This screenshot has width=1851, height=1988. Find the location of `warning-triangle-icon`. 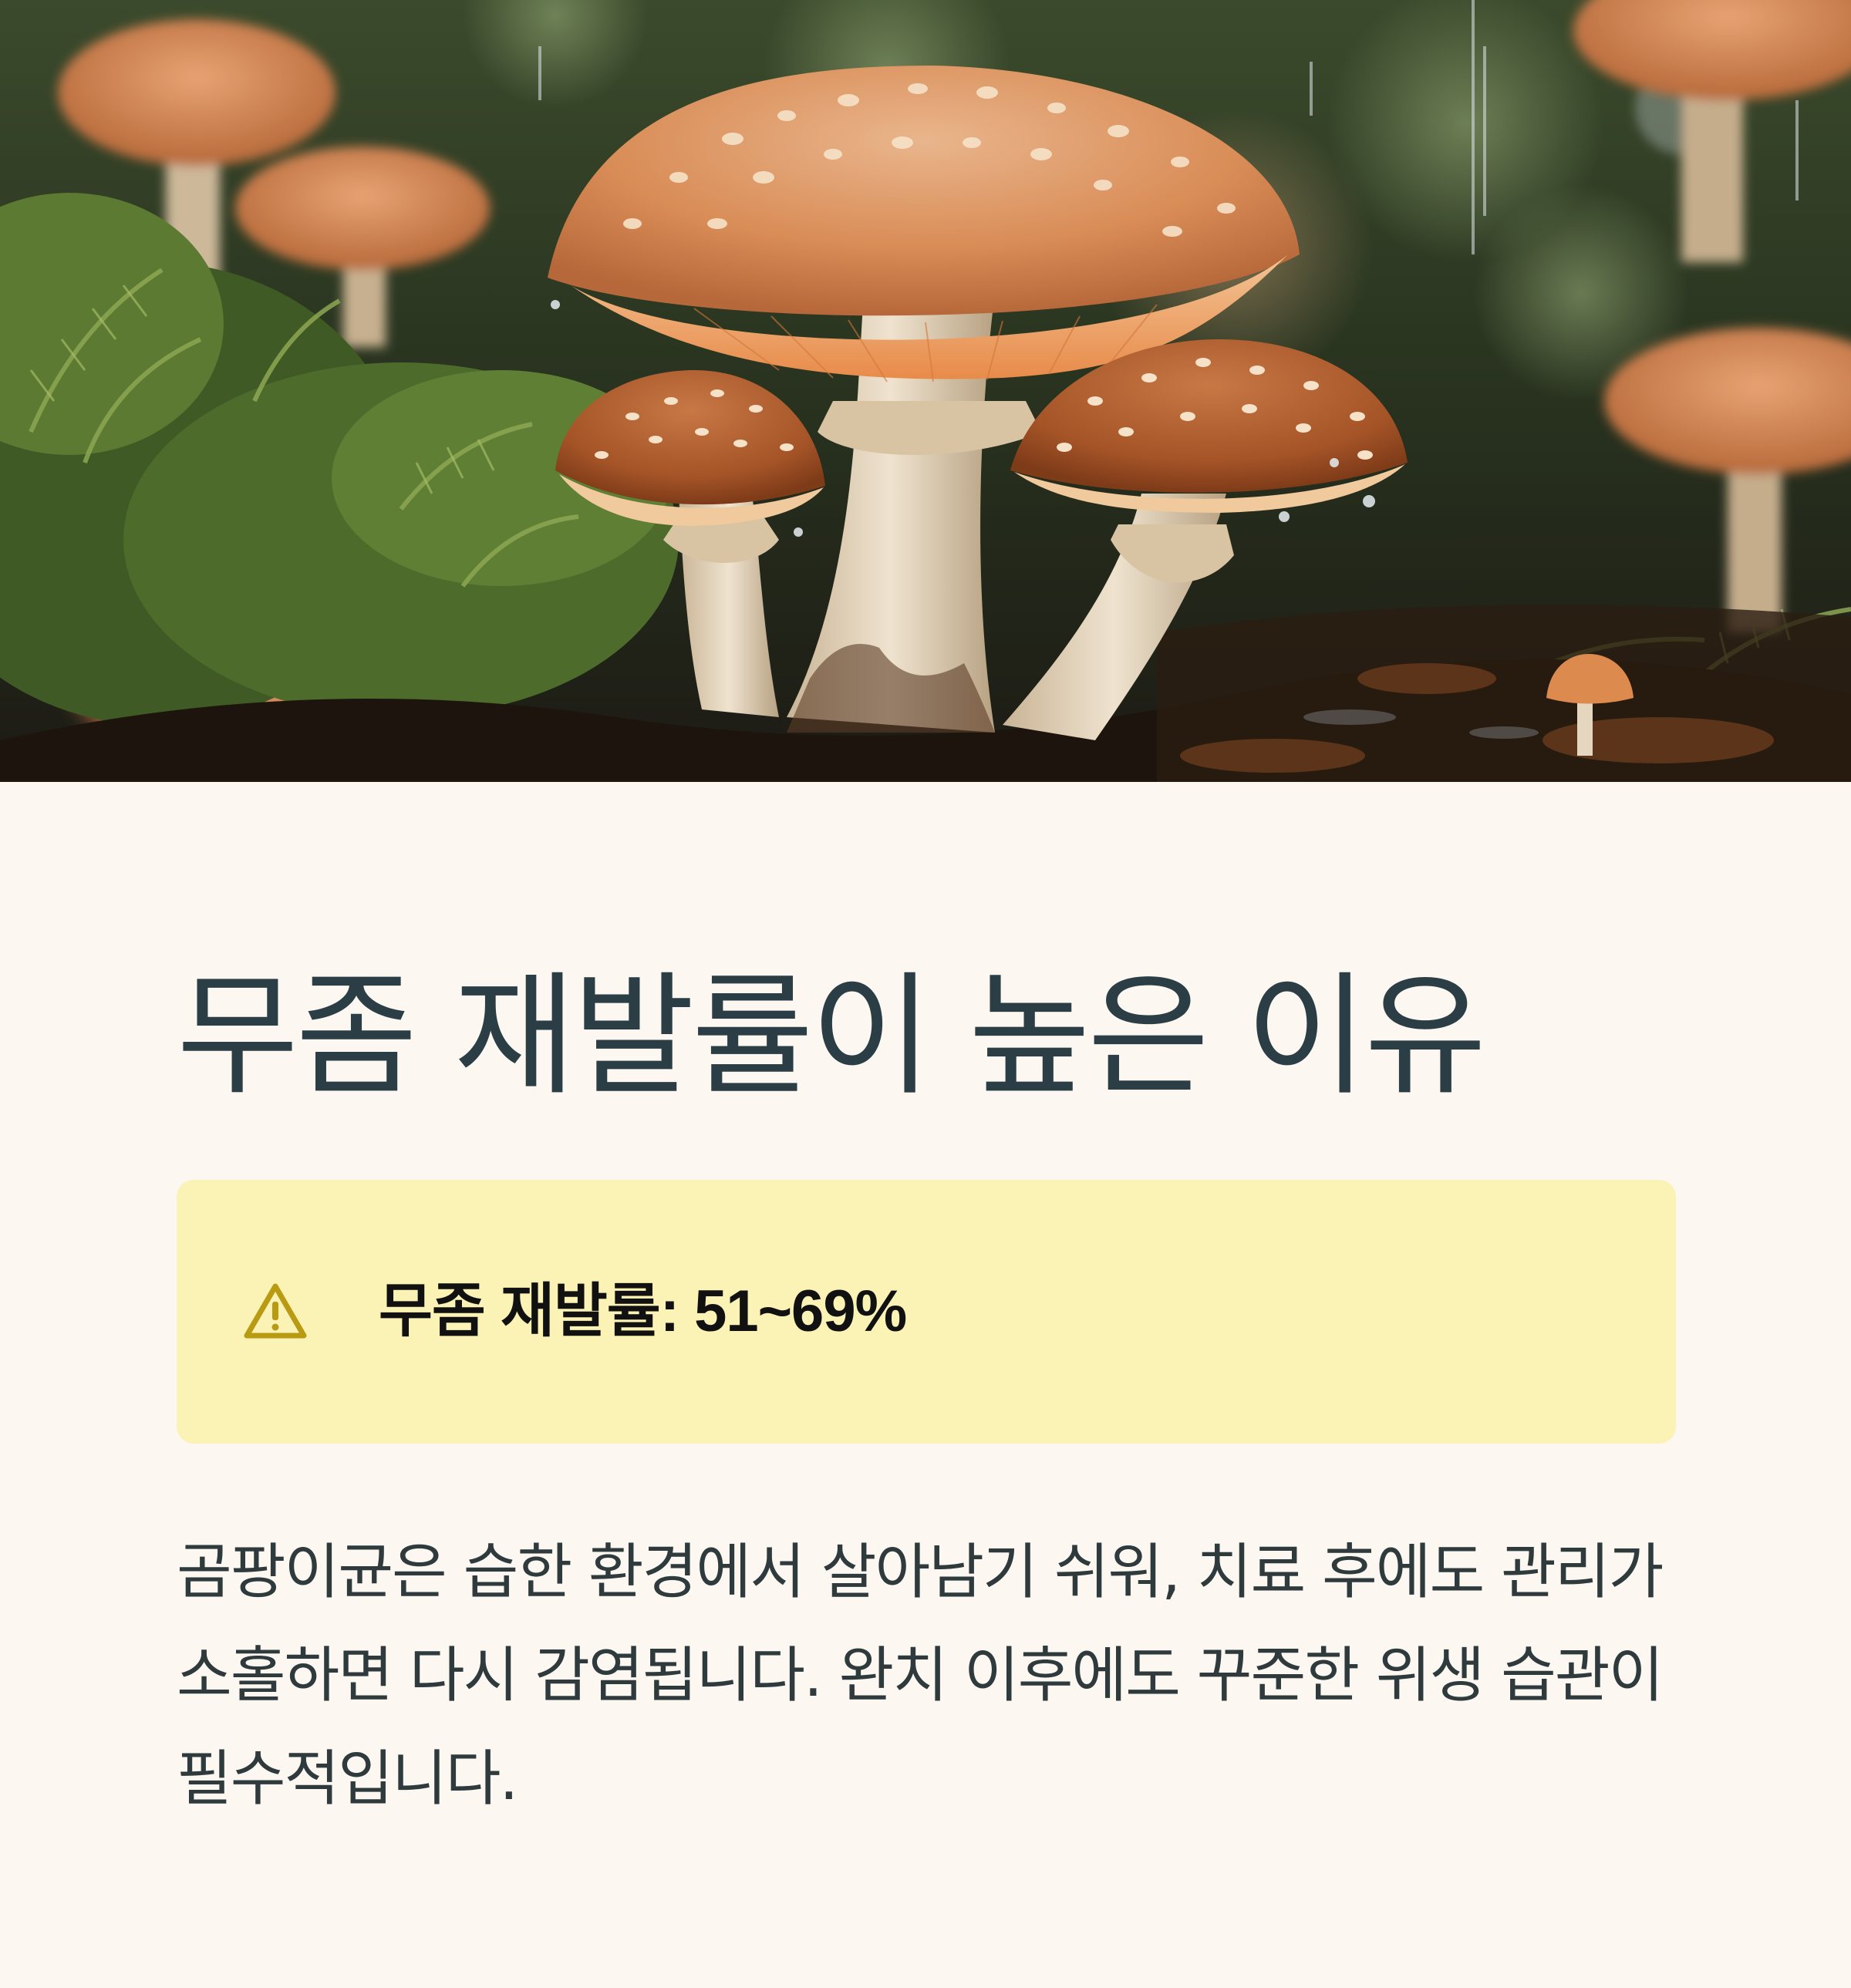

warning-triangle-icon is located at coordinates (275, 1311).